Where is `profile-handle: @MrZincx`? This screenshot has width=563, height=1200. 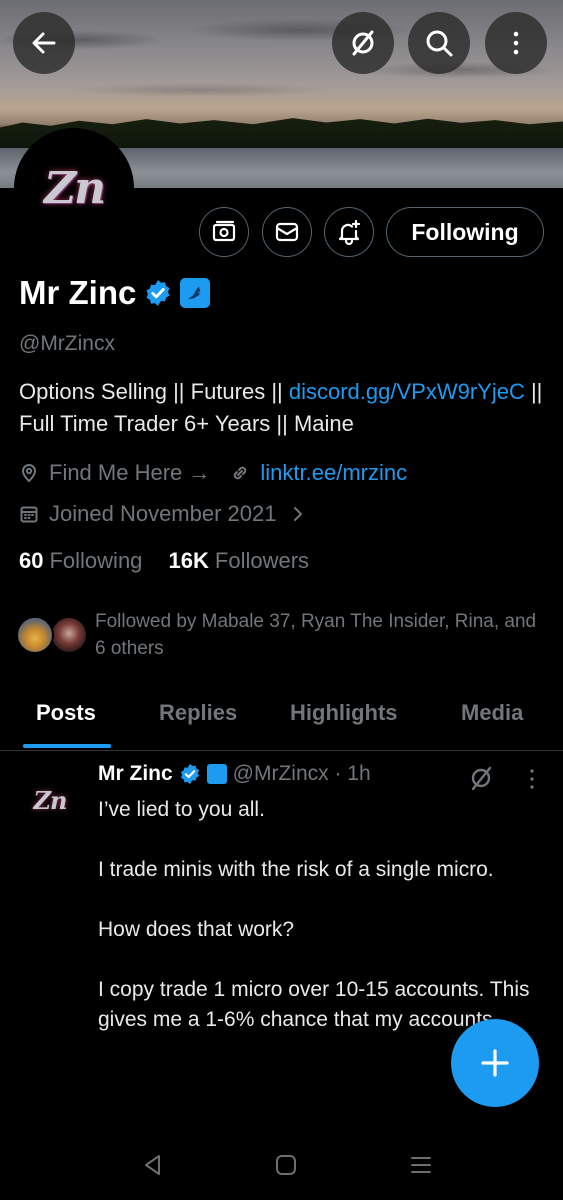 profile-handle: @MrZincx is located at coordinates (67, 343).